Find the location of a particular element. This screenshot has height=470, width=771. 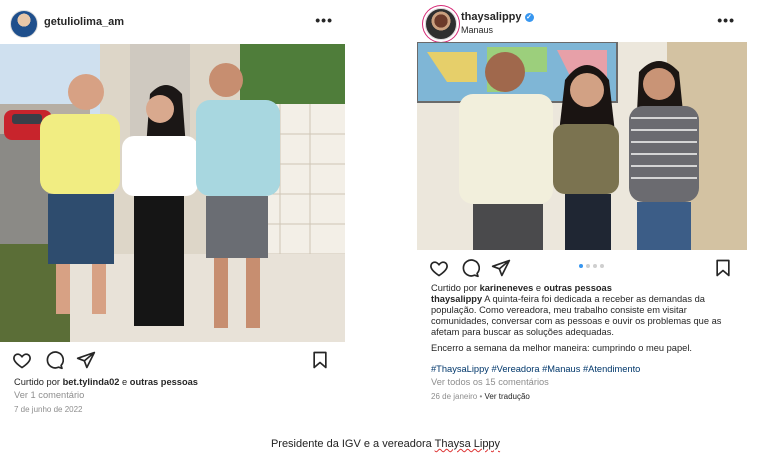

translate-link: Ver tradução is located at coordinates (507, 396).